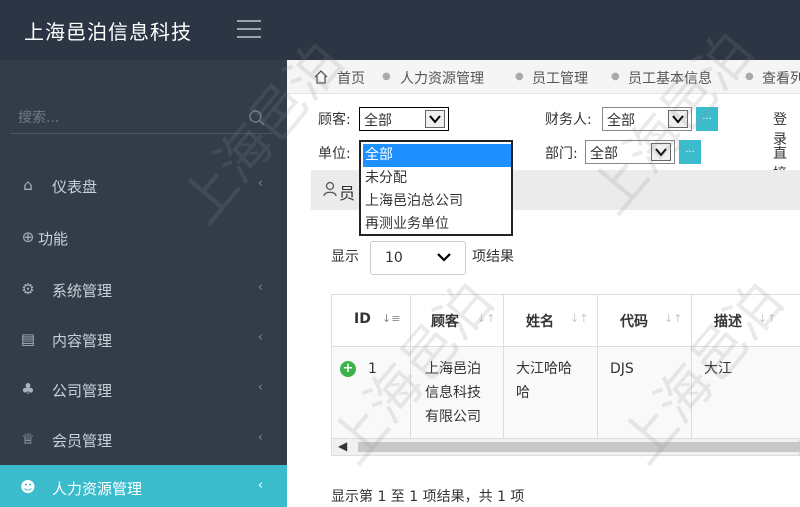 Image resolution: width=800 pixels, height=507 pixels. I want to click on column-header-desc: 描述 ↓↑, so click(746, 321).